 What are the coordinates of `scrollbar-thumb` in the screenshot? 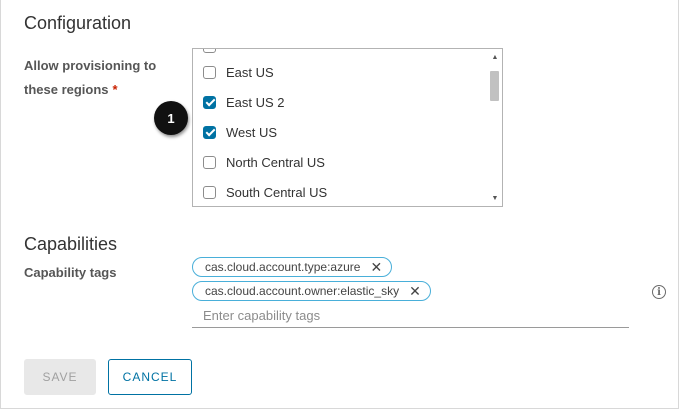 It's located at (494, 86).